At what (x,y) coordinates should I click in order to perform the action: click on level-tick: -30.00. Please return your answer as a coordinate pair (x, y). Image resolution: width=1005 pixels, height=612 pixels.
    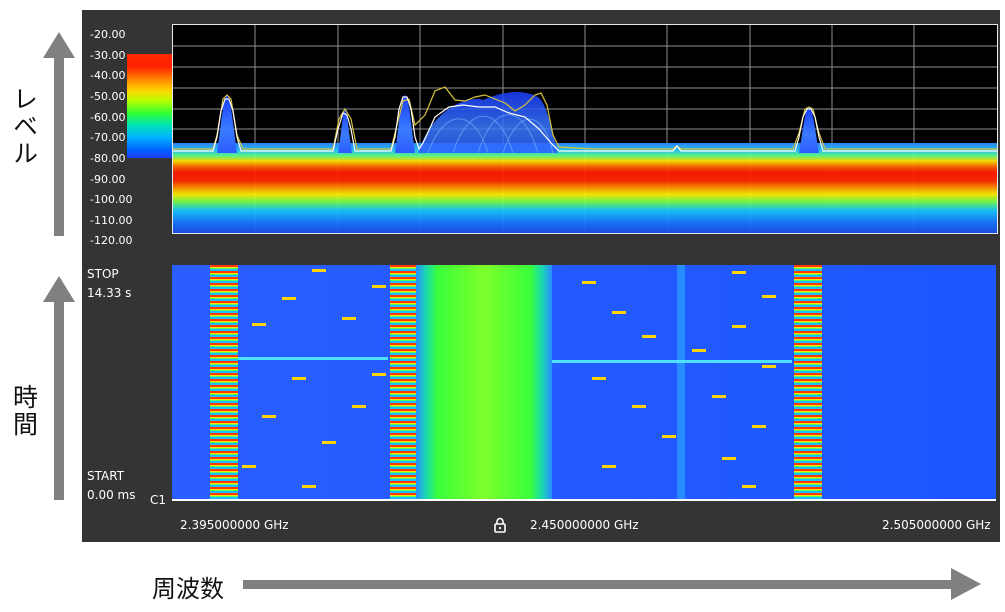
    Looking at the image, I should click on (108, 55).